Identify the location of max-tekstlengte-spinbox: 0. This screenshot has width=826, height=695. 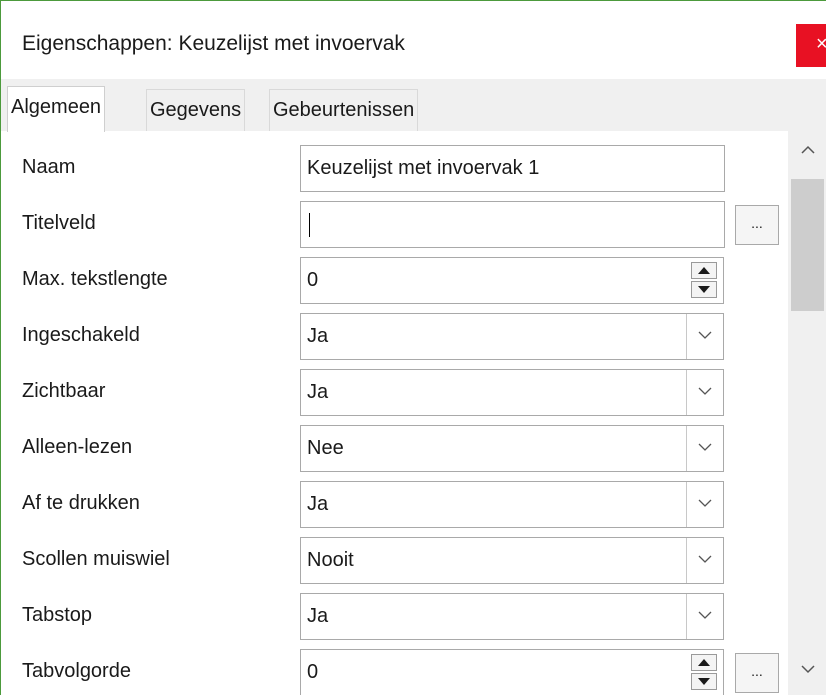
(512, 280).